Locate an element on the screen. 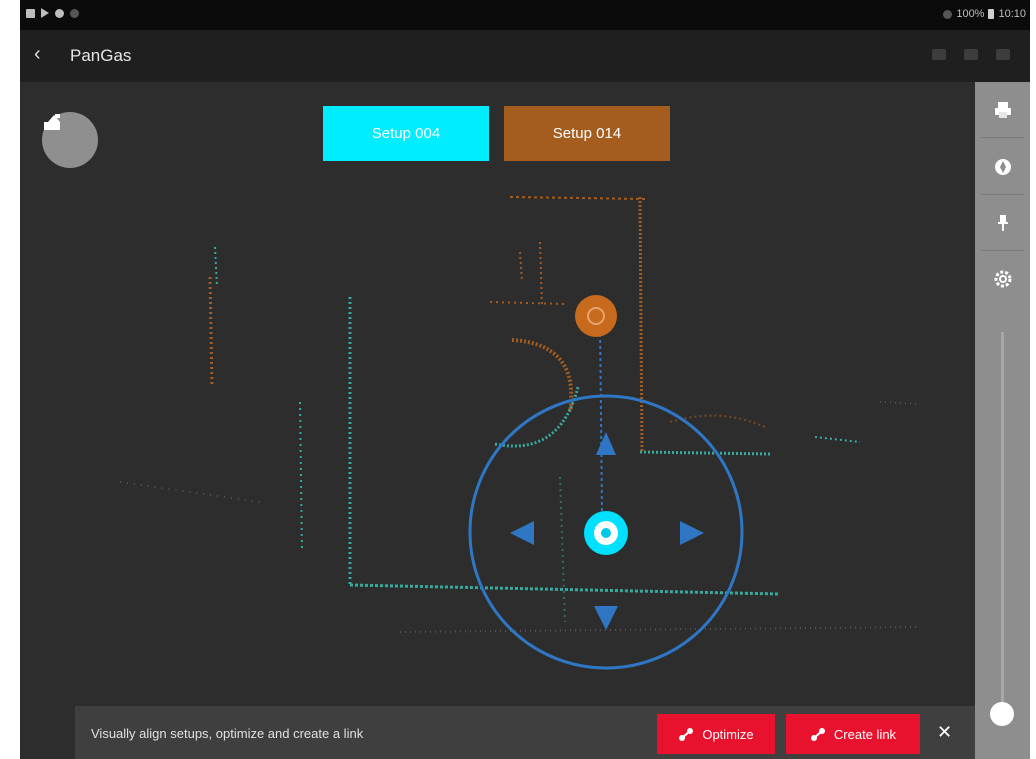 The height and width of the screenshot is (759, 1036). device-icon is located at coordinates (1003, 54).